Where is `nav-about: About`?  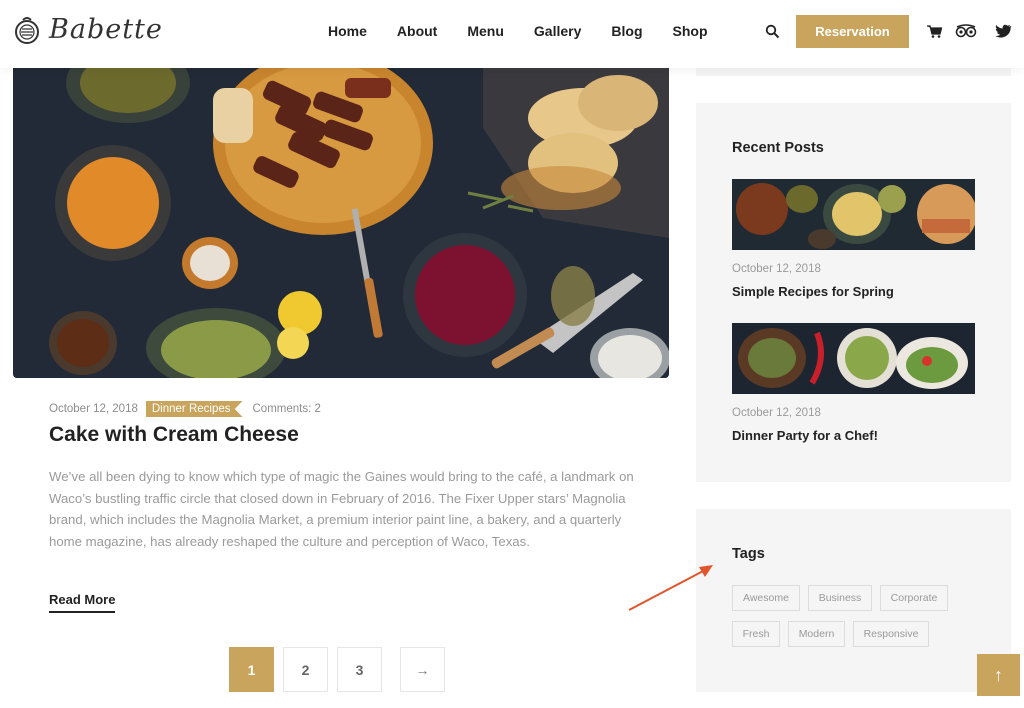 nav-about: About is located at coordinates (417, 31).